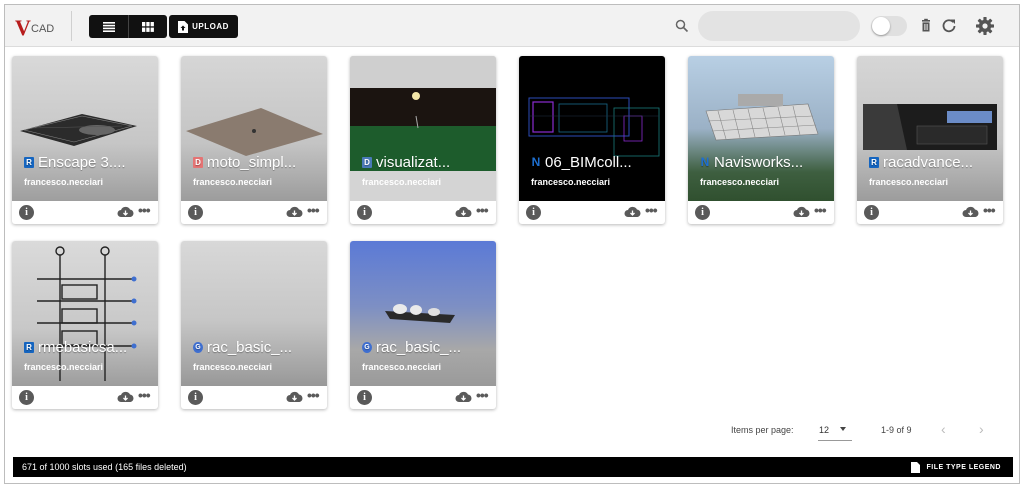  What do you see at coordinates (592, 128) in the screenshot?
I see `file-thumbnail: N 06_BIMcoll... francesco.necciari` at bounding box center [592, 128].